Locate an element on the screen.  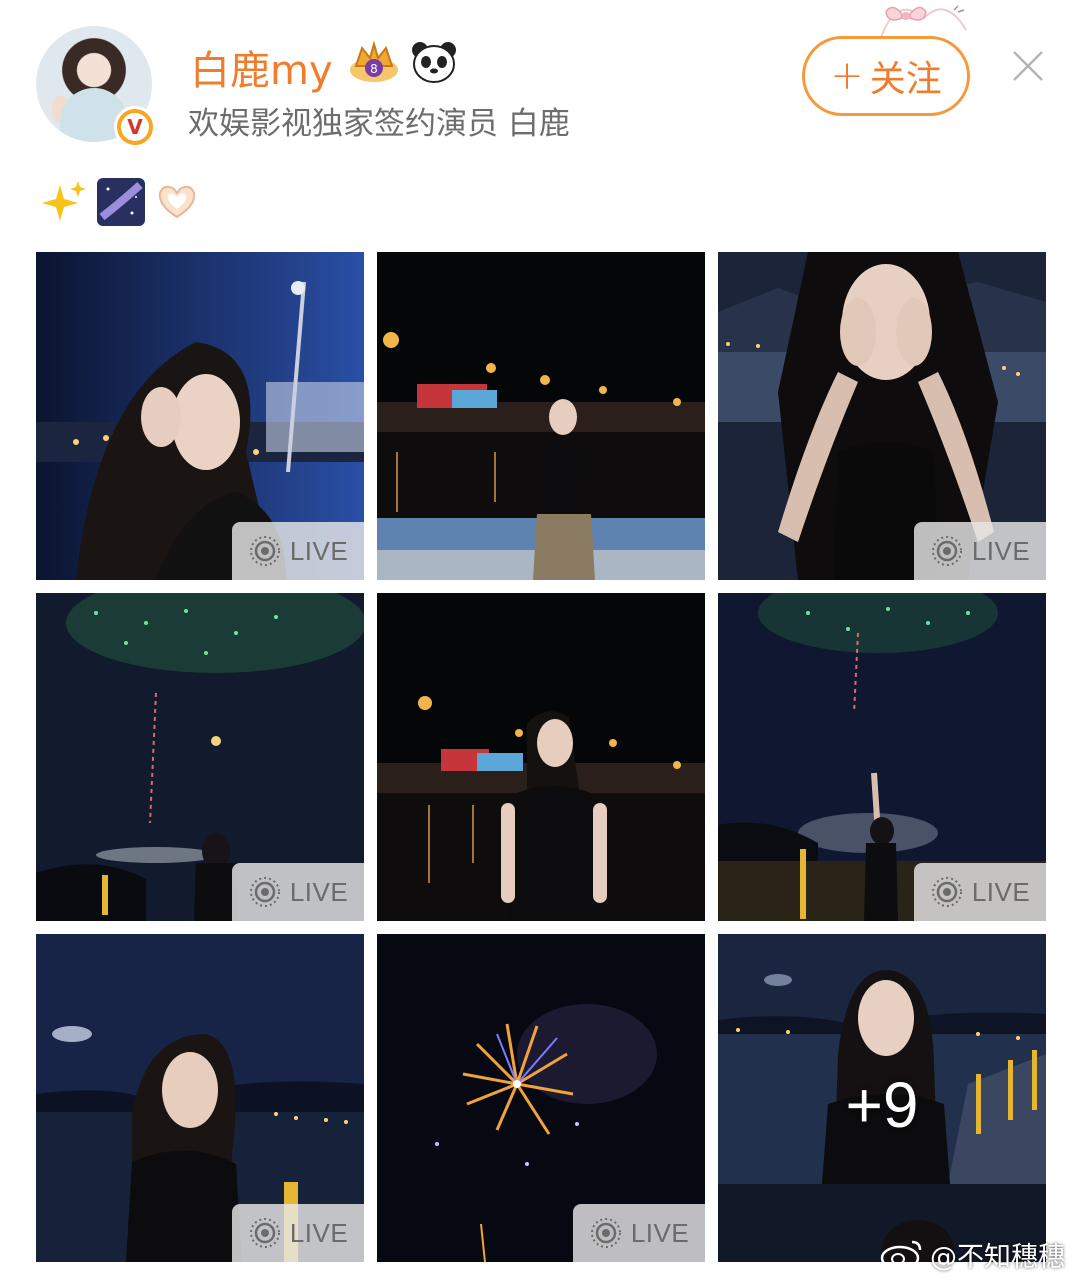
verified-badge-letter: V is located at coordinates (135, 127).